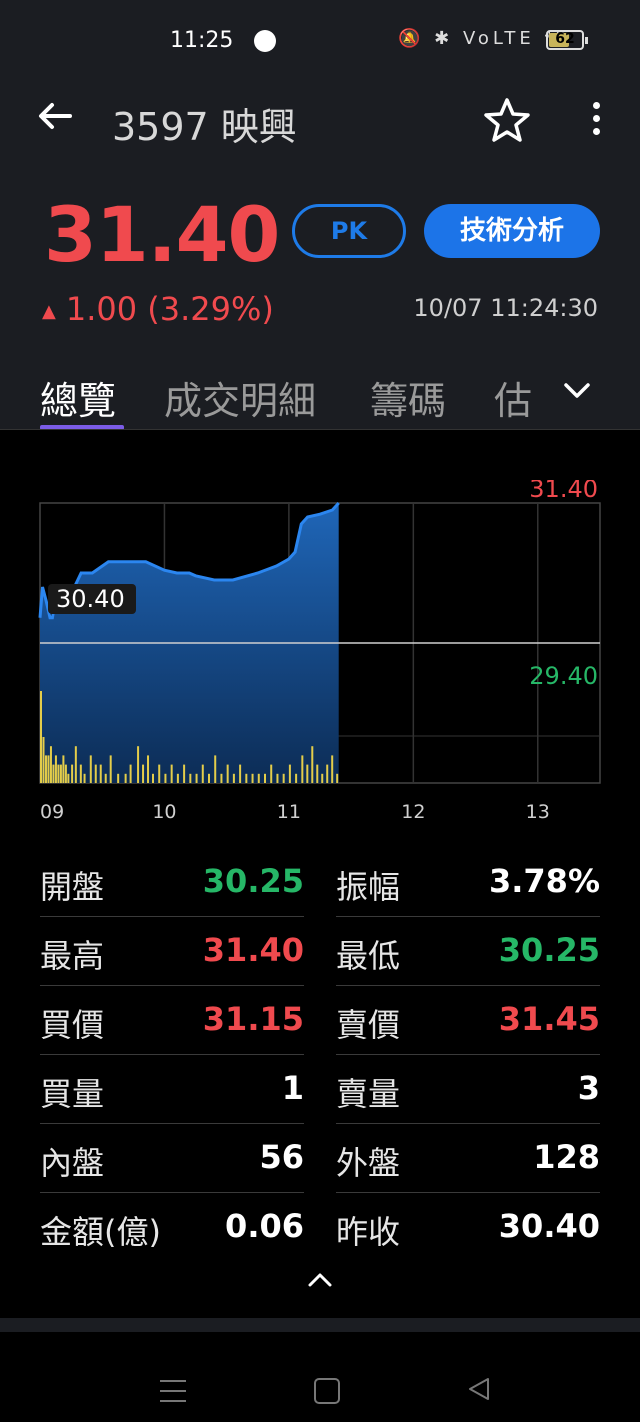  Describe the element at coordinates (468, 1020) in the screenshot. I see `stat-cell: 賣價 31.45` at that location.